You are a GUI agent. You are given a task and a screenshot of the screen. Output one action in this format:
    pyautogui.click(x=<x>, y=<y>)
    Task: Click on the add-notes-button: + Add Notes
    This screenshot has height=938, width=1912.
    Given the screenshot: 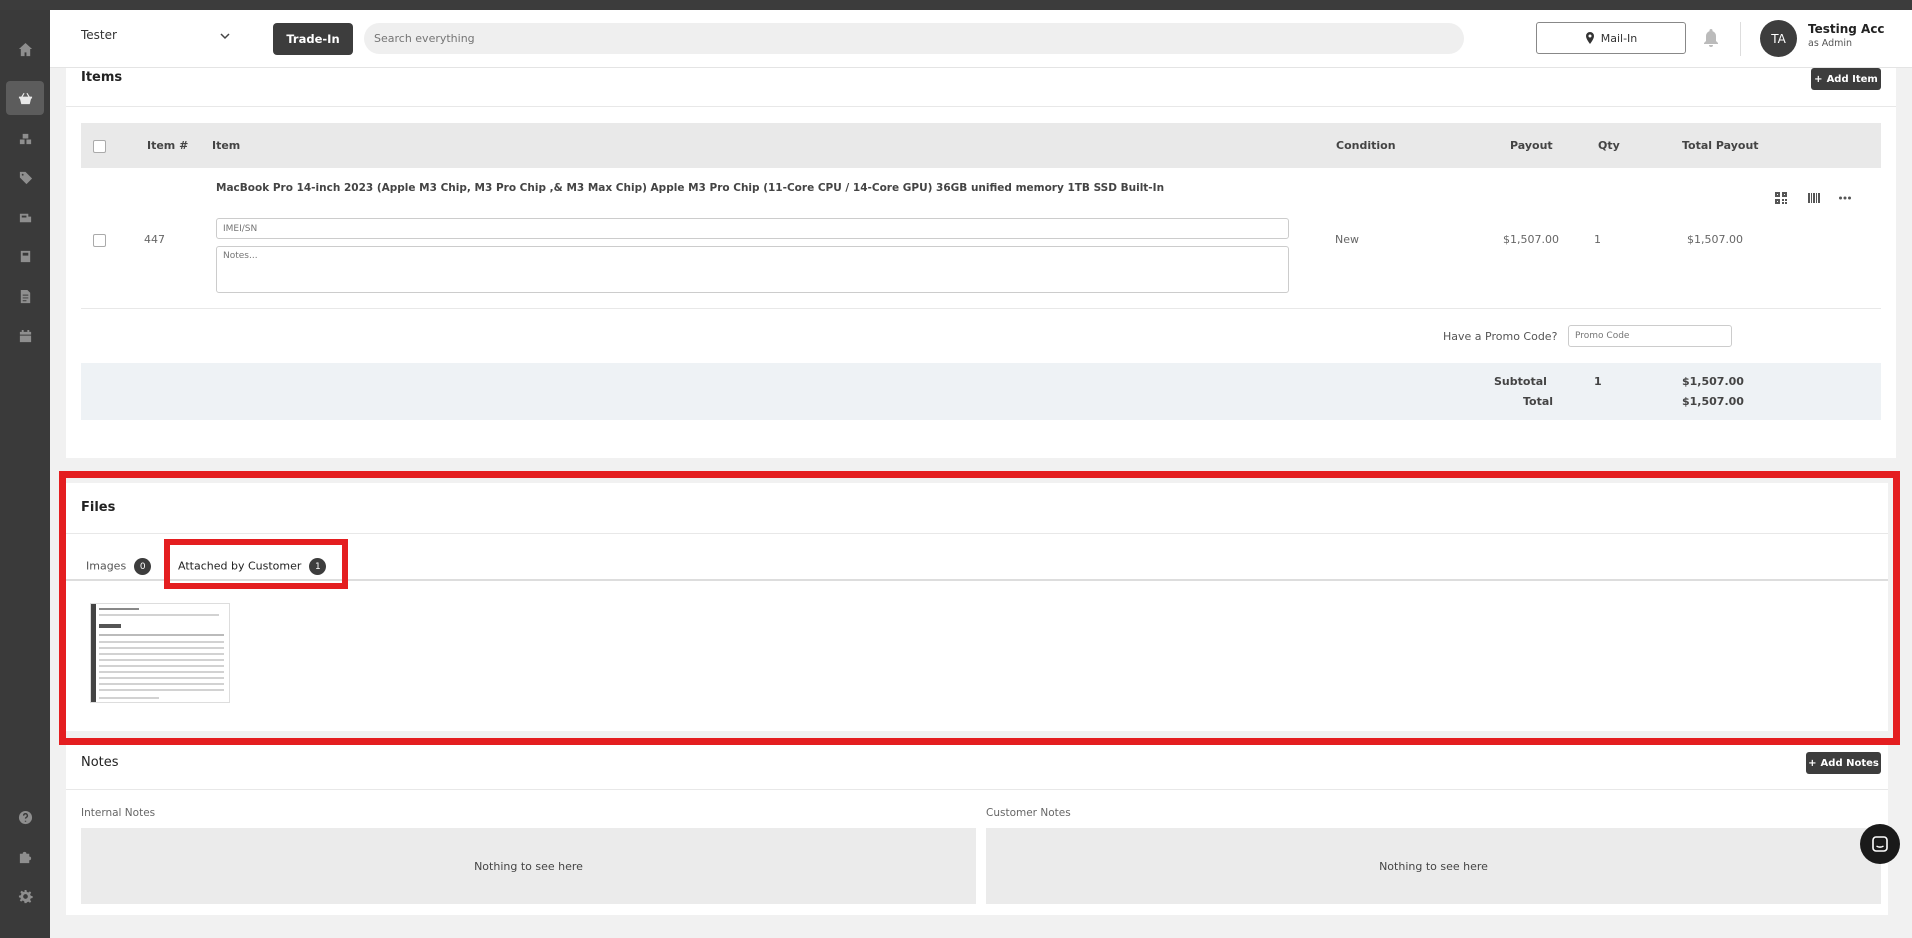 What is the action you would take?
    pyautogui.click(x=1843, y=763)
    